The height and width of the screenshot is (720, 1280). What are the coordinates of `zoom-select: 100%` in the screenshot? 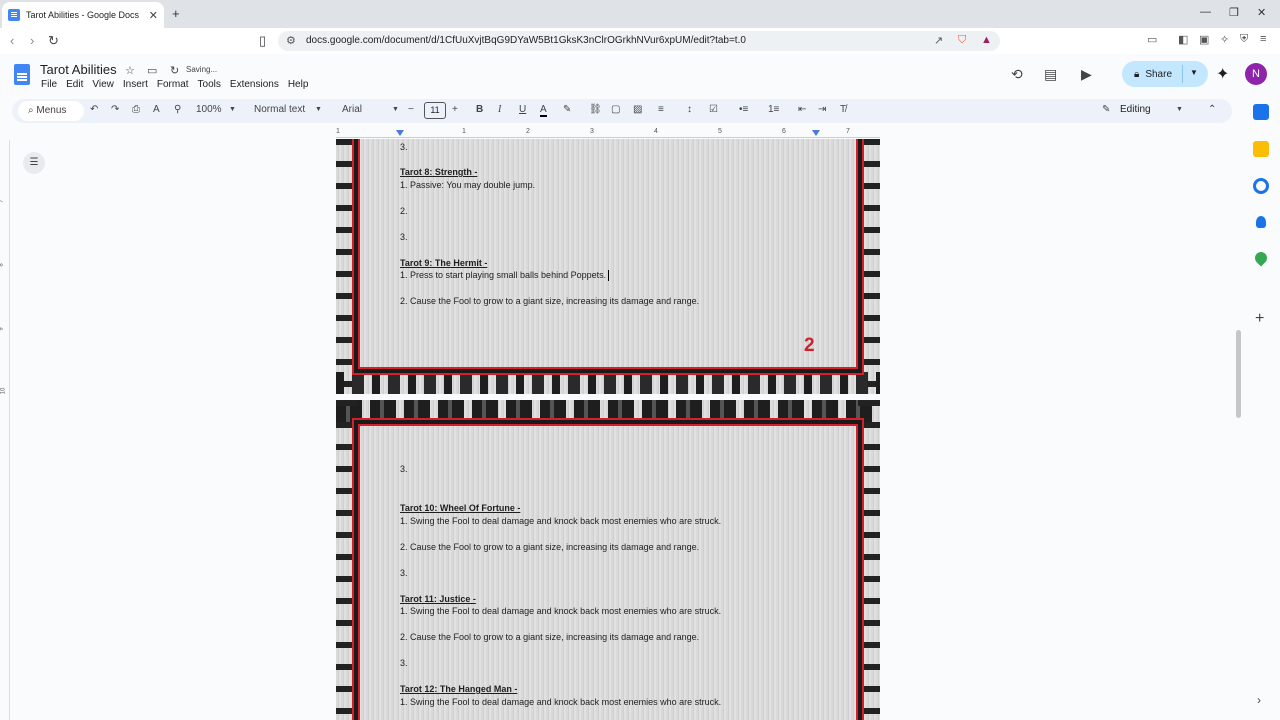 It's located at (209, 109).